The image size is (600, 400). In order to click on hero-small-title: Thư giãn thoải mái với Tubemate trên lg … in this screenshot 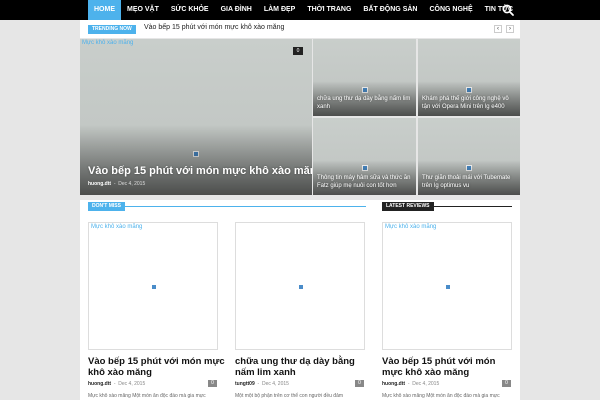, I will do `click(470, 182)`.